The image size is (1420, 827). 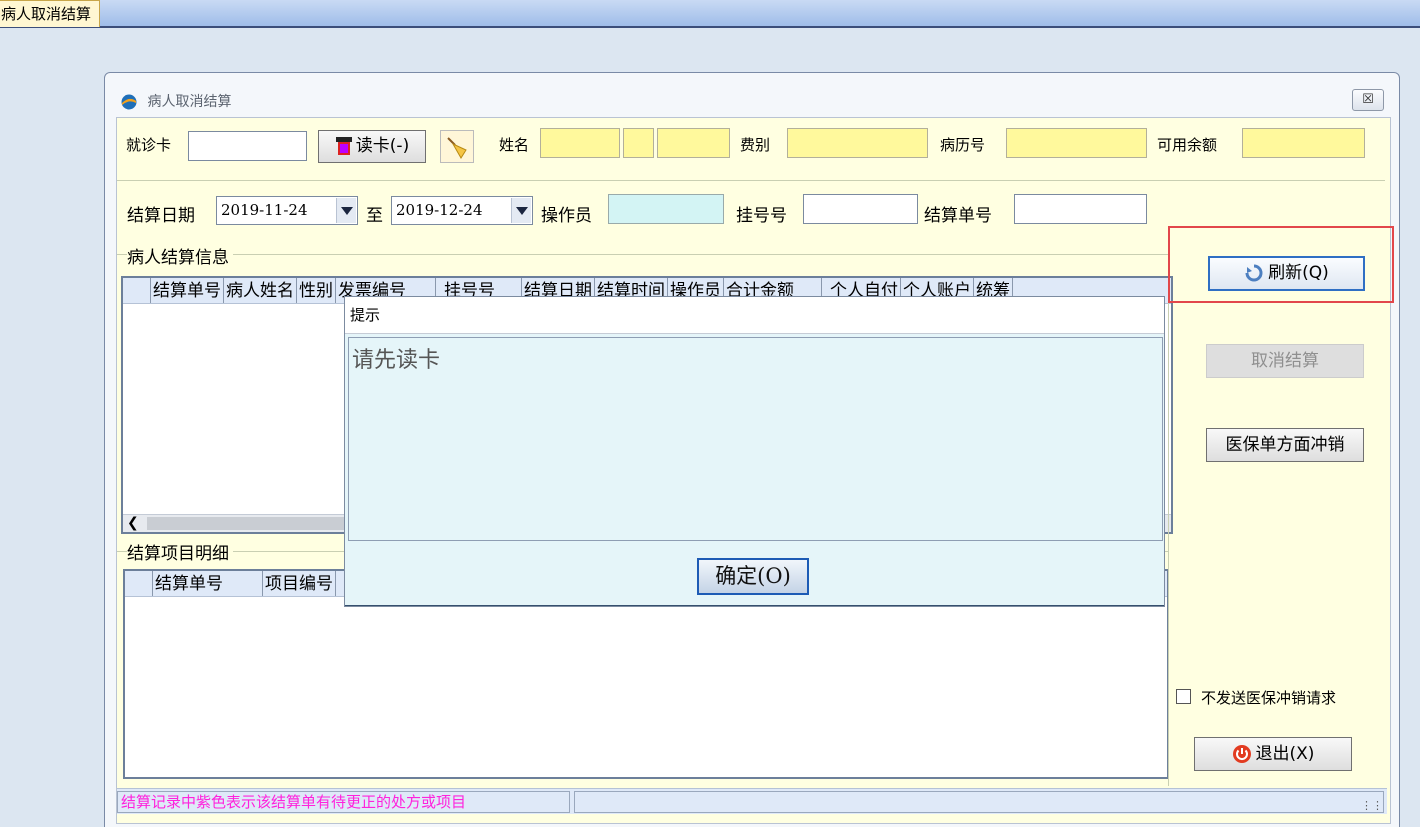 What do you see at coordinates (1241, 754) in the screenshot?
I see `power-icon` at bounding box center [1241, 754].